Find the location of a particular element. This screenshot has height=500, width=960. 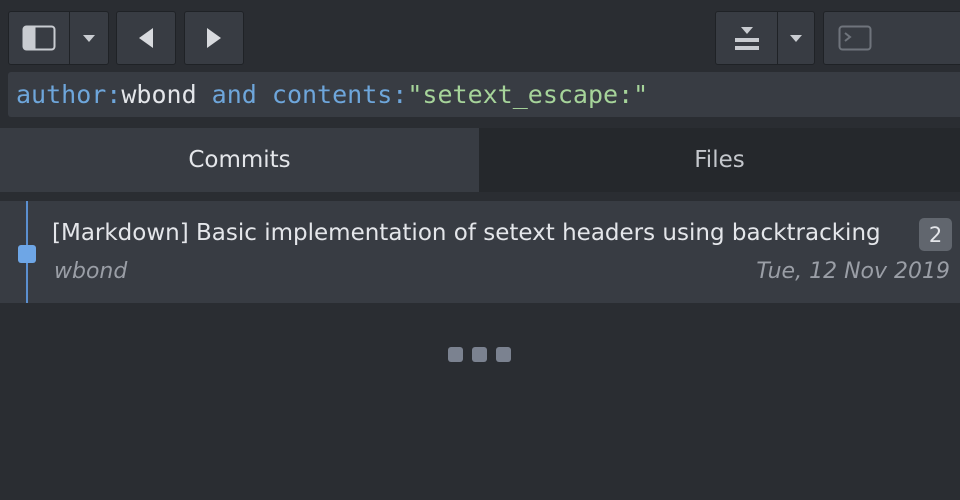

terminal-button is located at coordinates (891, 38).